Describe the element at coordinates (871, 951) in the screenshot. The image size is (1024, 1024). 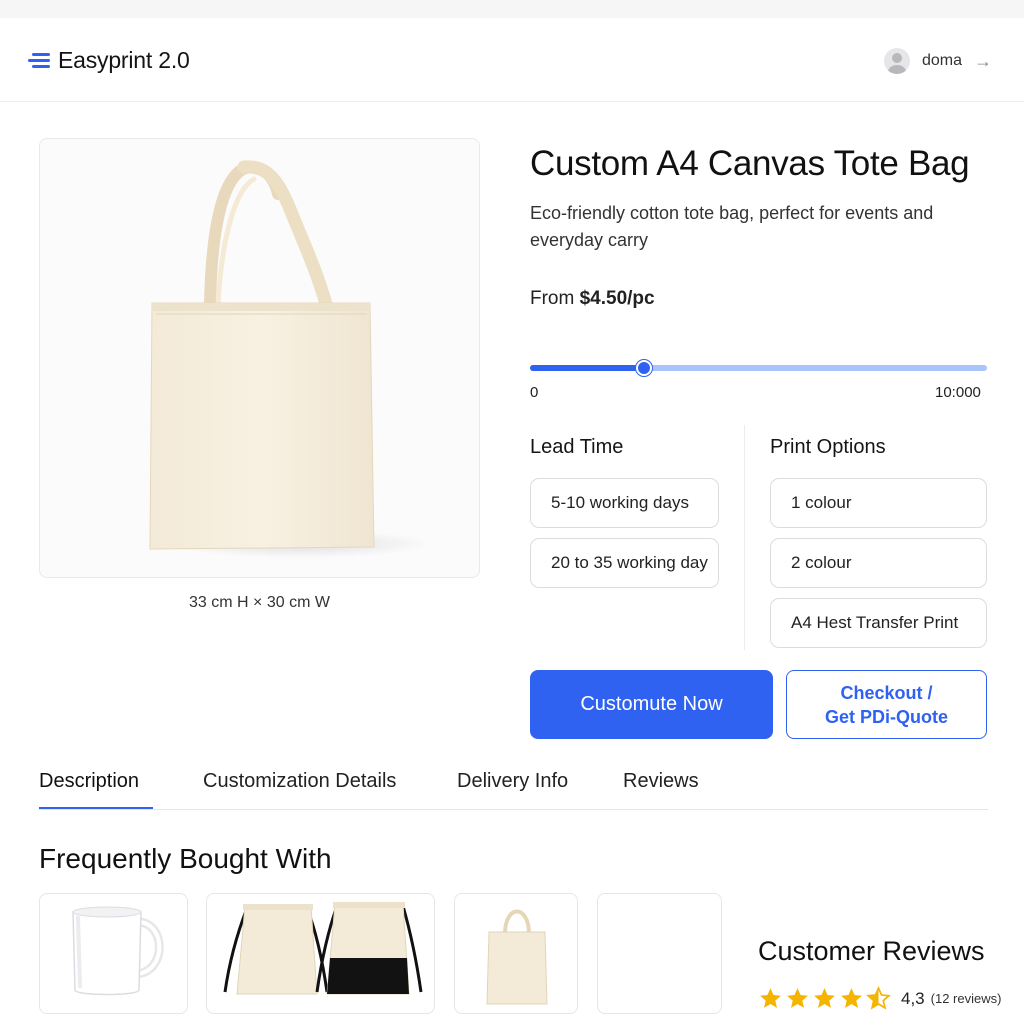
I see `customer-reviews-title: Customer Reviews` at that location.